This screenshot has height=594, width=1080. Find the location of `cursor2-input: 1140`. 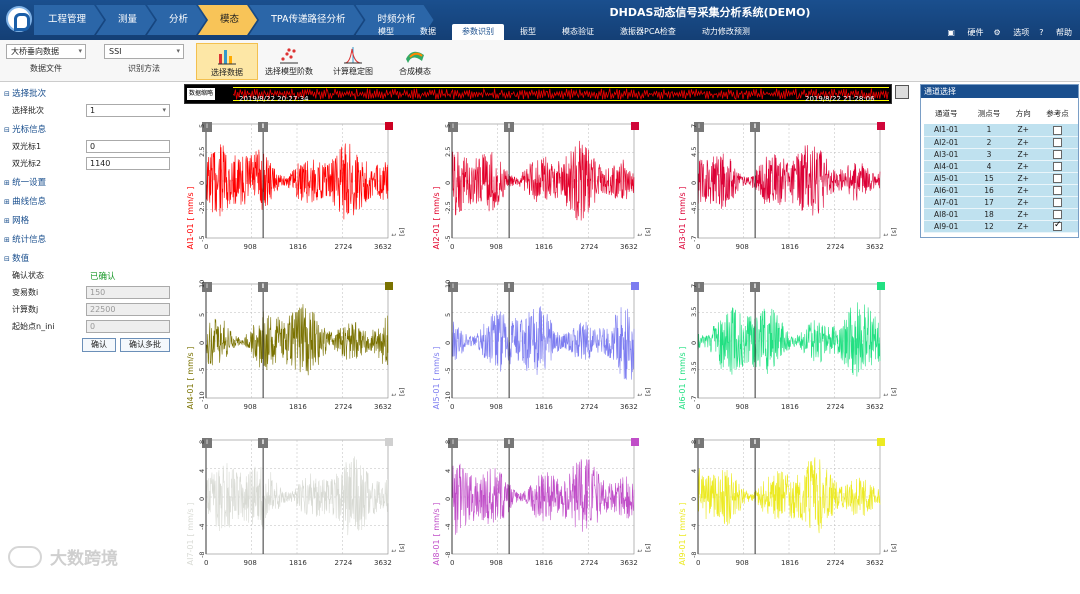

cursor2-input: 1140 is located at coordinates (128, 163).